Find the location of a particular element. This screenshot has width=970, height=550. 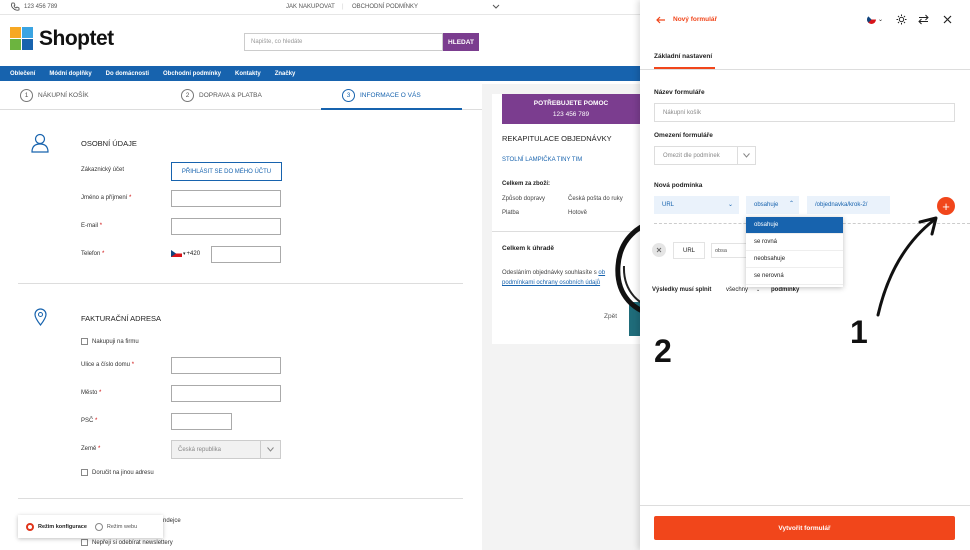

search-button: HLEDAT is located at coordinates (461, 42).